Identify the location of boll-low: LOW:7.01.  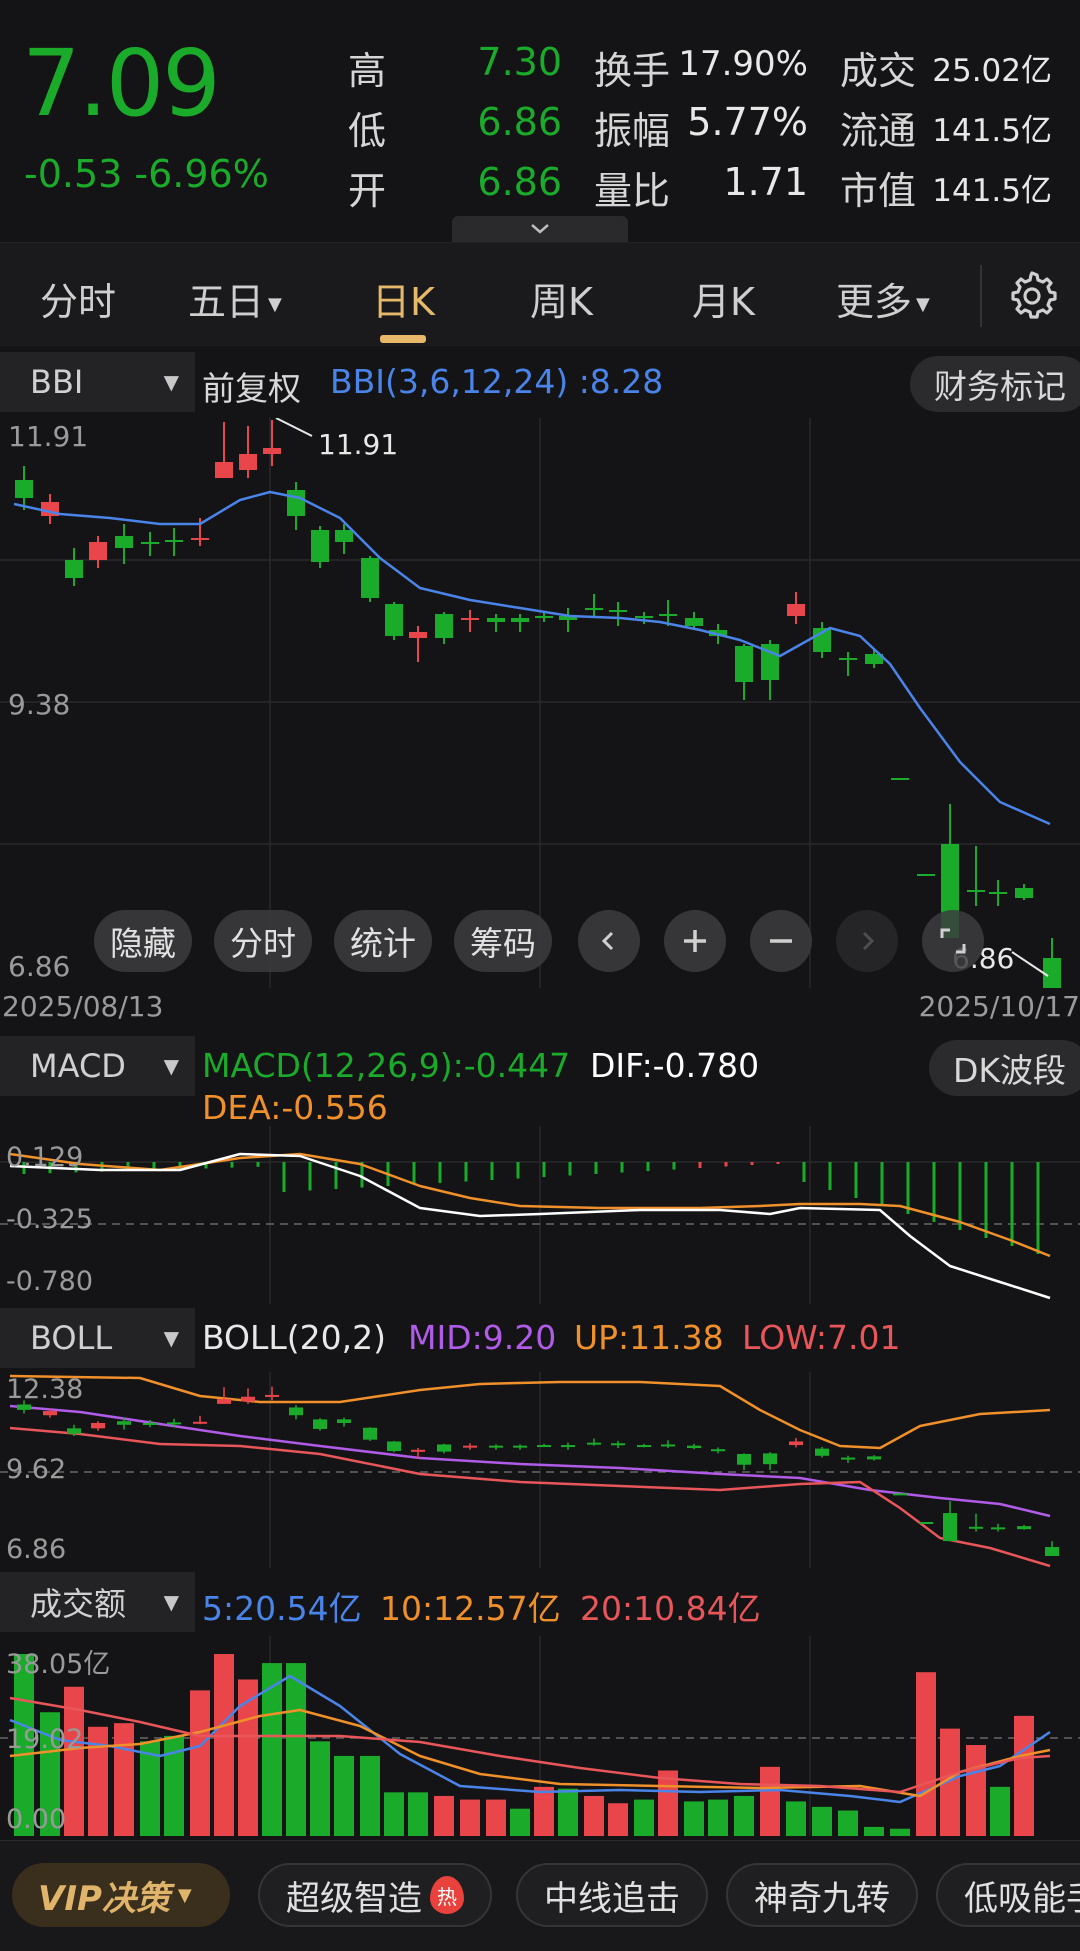
(821, 1337).